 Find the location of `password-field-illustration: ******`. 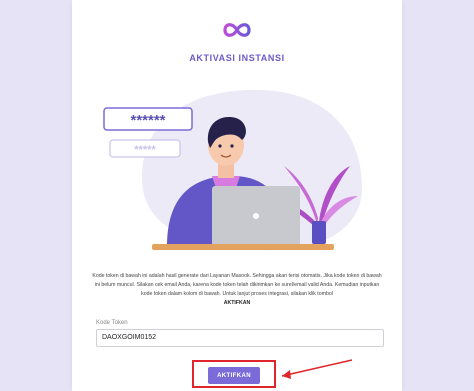

password-field-illustration: ****** is located at coordinates (148, 119).